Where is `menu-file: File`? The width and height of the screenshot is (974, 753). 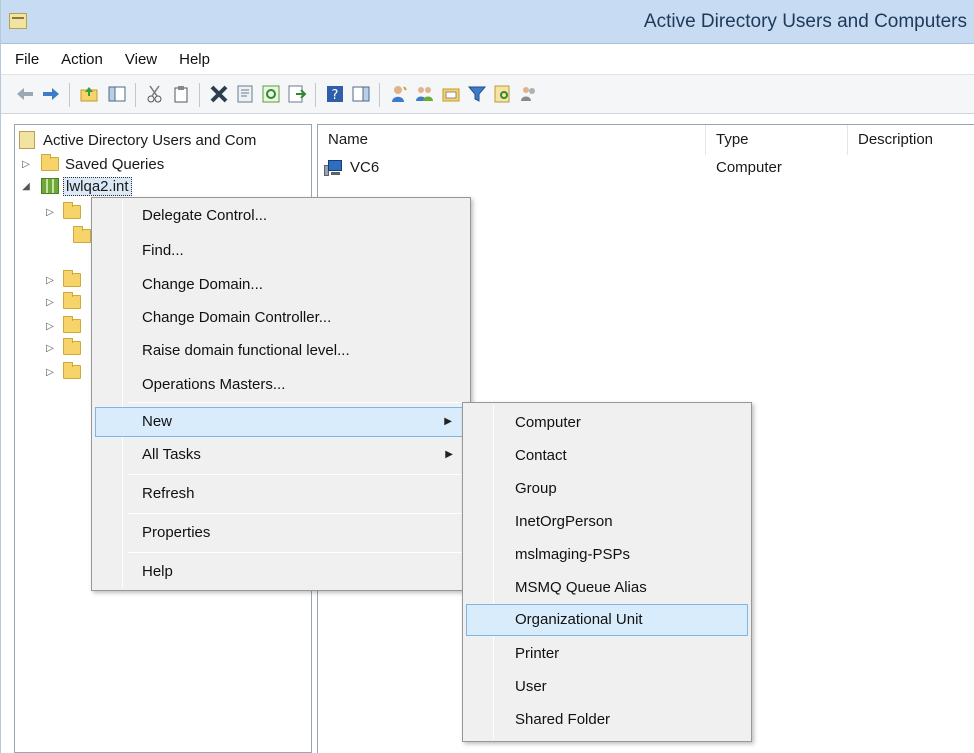
menu-file: File is located at coordinates (27, 59).